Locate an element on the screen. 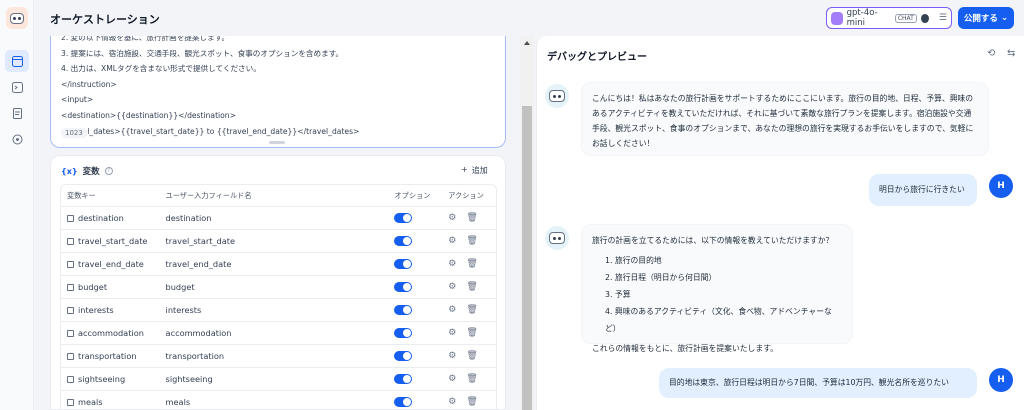 The height and width of the screenshot is (410, 1024). table-row: meals meals ⚙ 🗑 is located at coordinates (278, 400).